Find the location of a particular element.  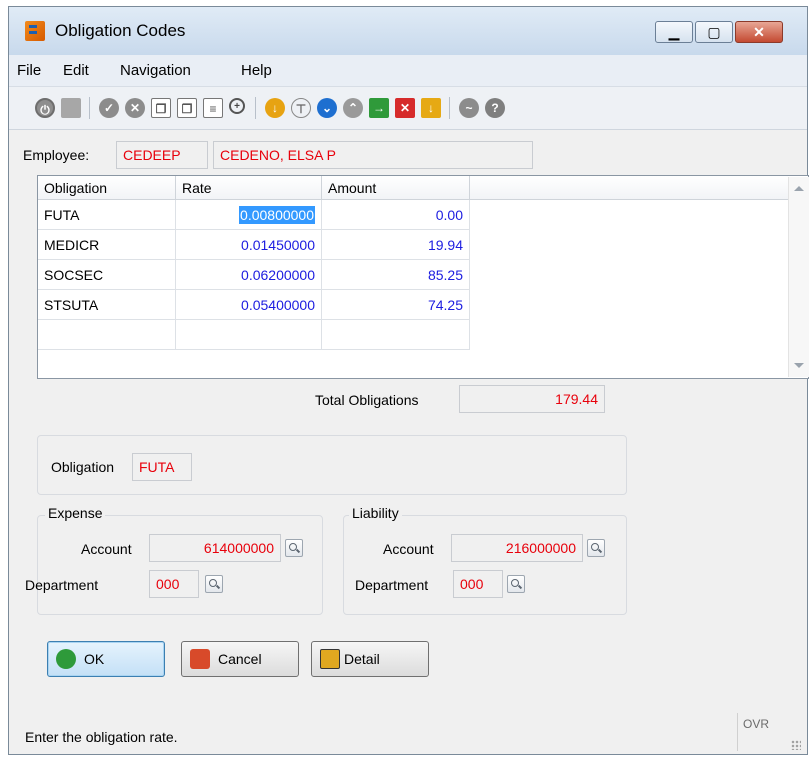

scroll-up-arrow-icon is located at coordinates (799, 188).